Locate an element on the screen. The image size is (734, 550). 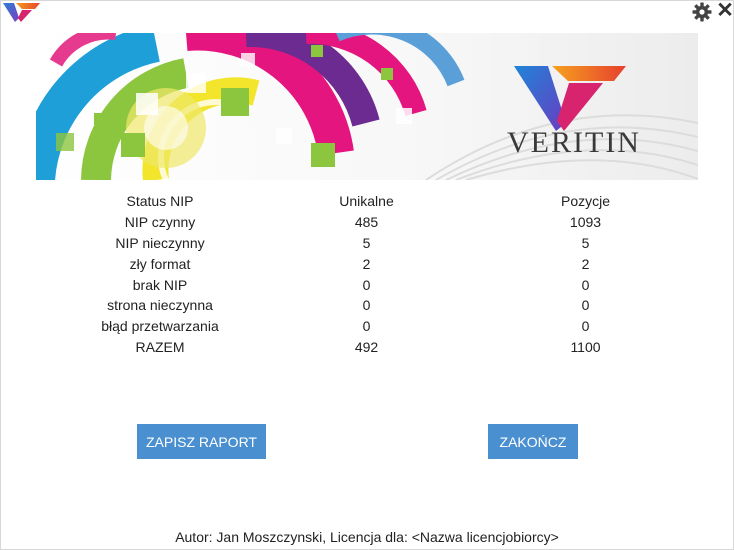
row-status-label: zły format is located at coordinates (160, 263).